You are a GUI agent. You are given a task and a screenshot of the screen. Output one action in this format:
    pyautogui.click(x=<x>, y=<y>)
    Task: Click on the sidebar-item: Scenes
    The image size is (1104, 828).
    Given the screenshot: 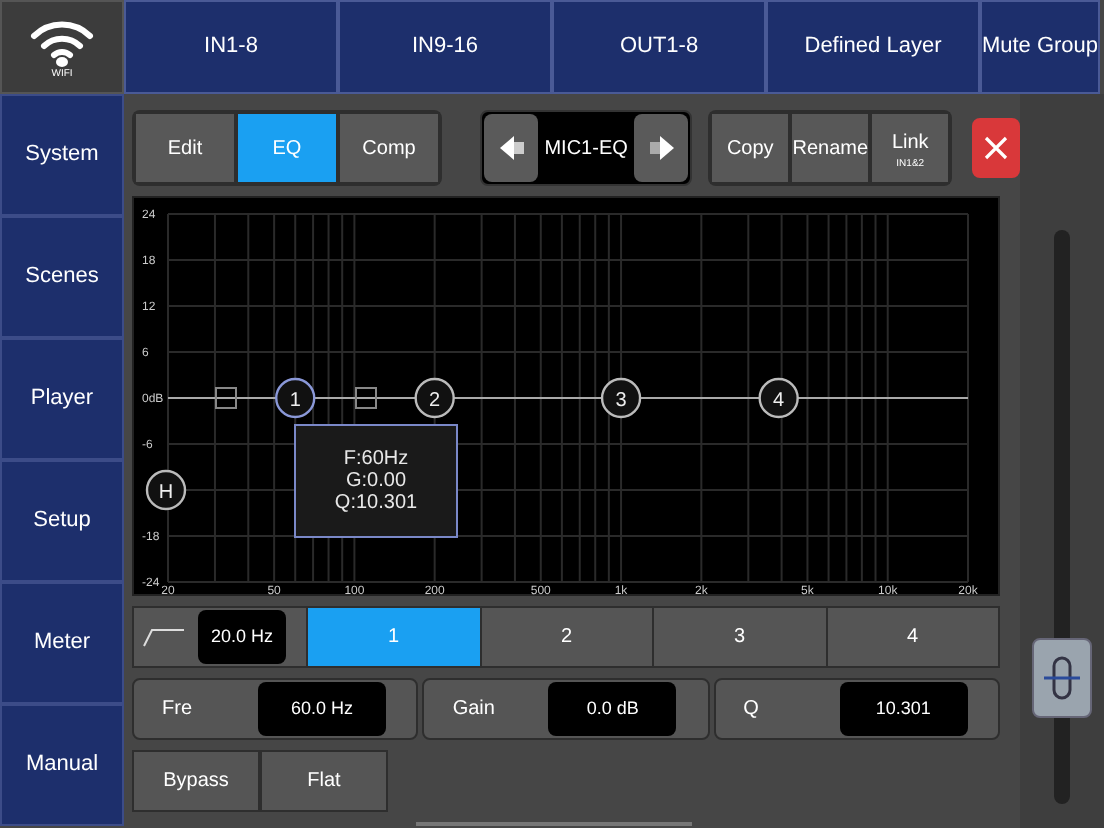 What is the action you would take?
    pyautogui.click(x=62, y=277)
    